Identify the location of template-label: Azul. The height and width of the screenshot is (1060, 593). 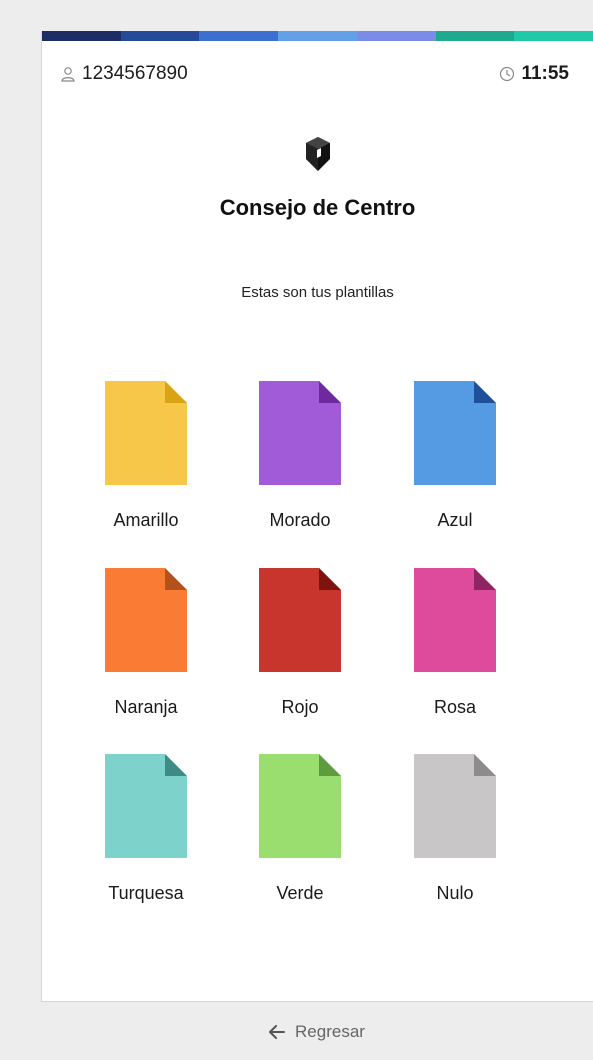
(455, 520).